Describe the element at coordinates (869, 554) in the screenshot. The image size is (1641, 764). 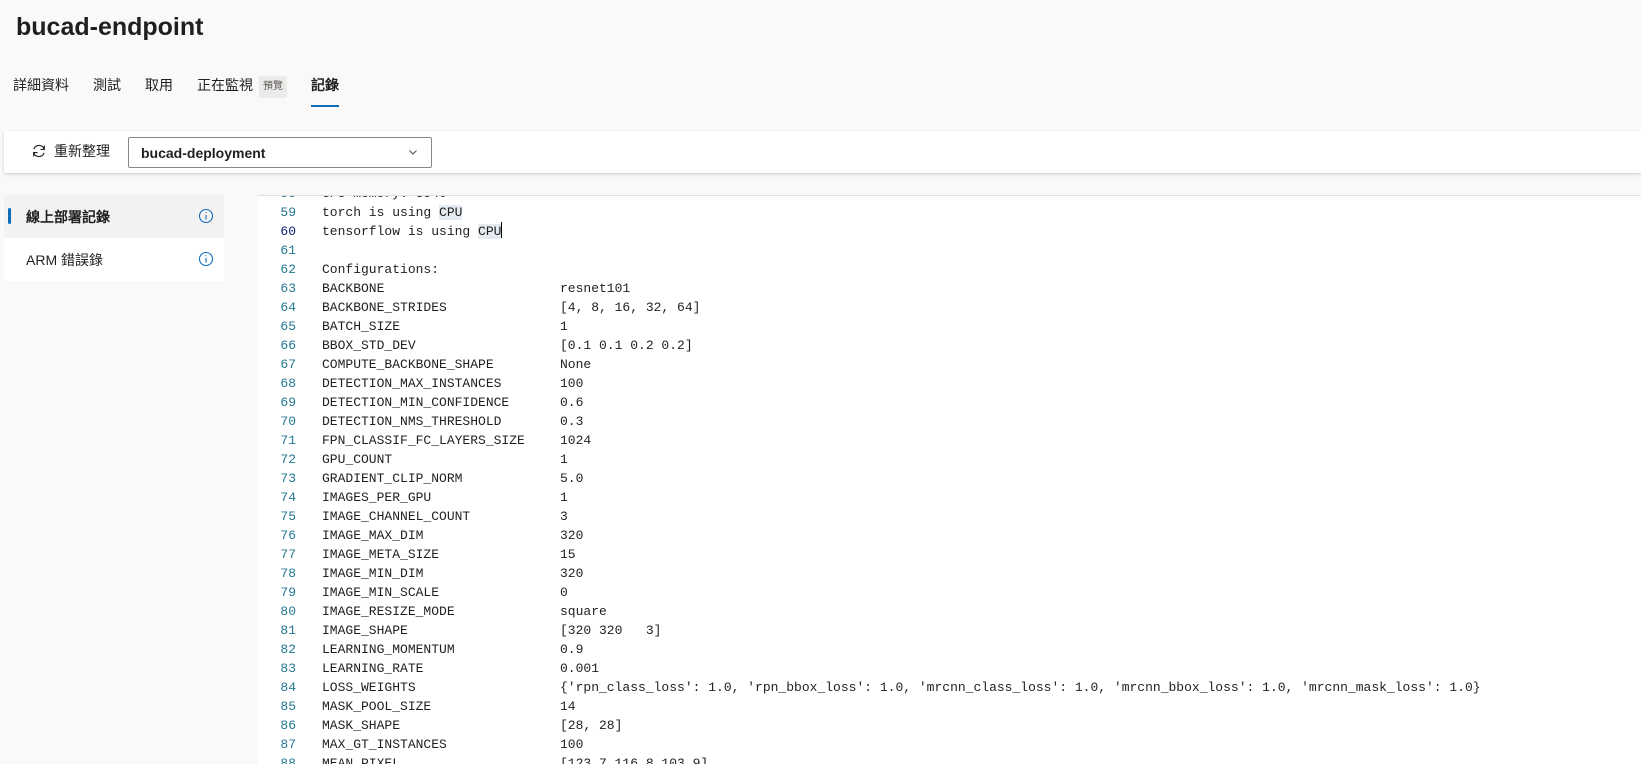
I see `log-line: 77 IMAGE_META_SIZE 15` at that location.